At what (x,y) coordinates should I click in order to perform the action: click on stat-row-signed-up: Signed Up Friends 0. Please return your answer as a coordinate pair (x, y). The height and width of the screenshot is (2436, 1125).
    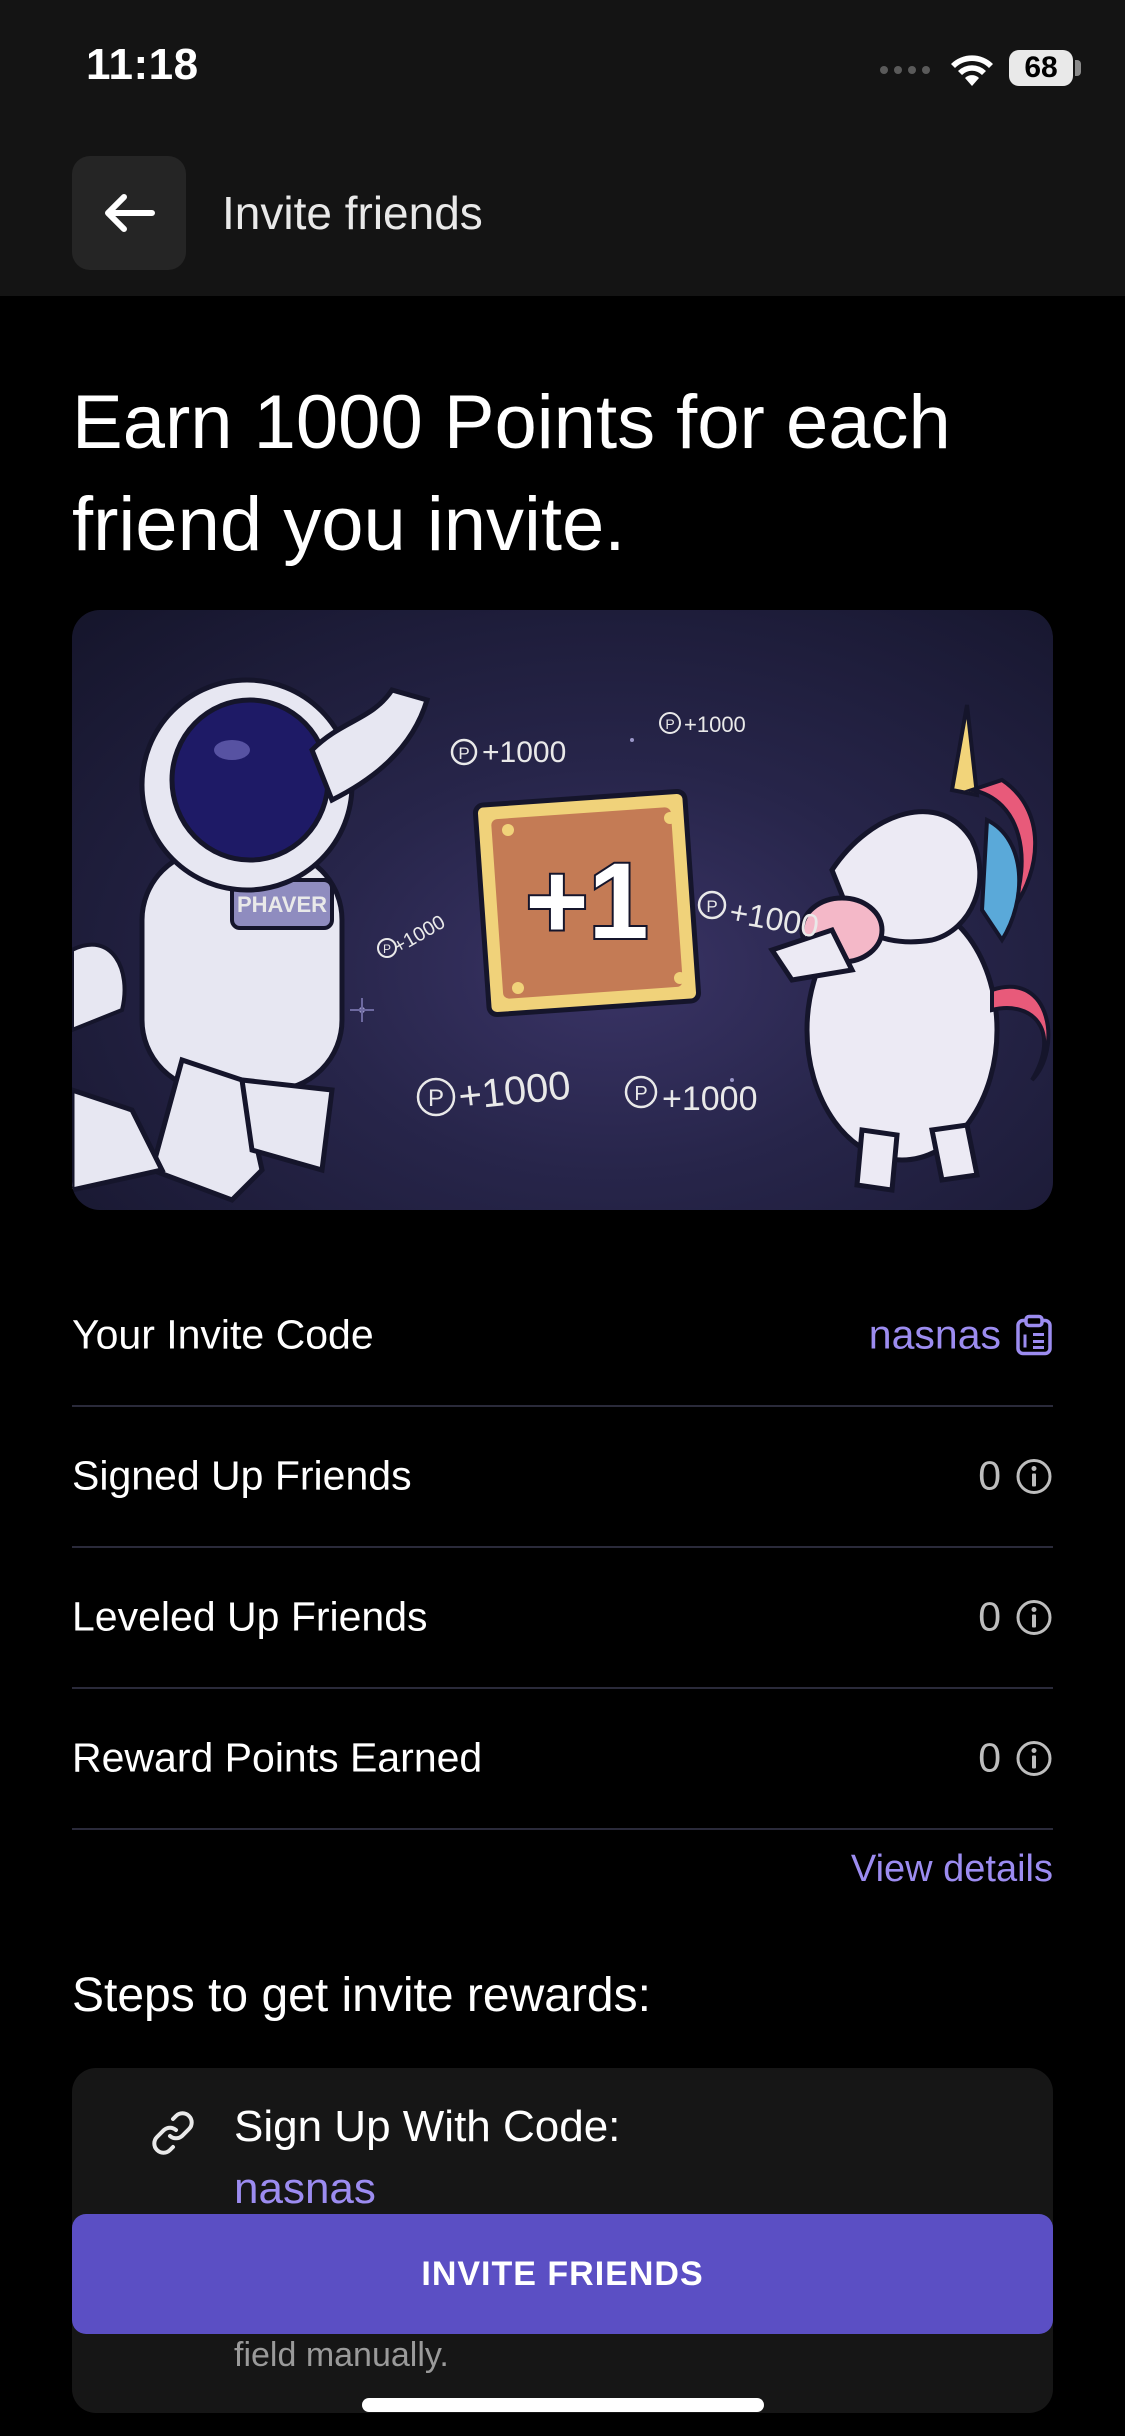
    Looking at the image, I should click on (562, 1477).